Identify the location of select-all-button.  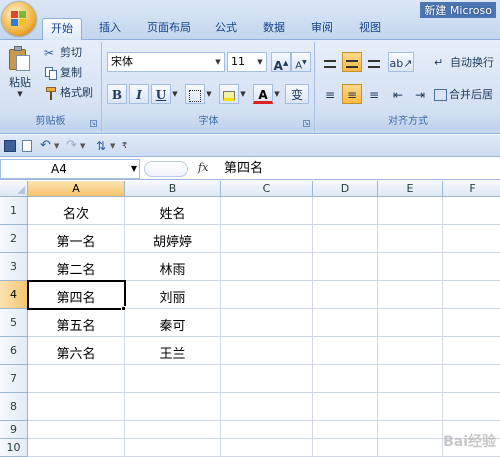
(14, 189).